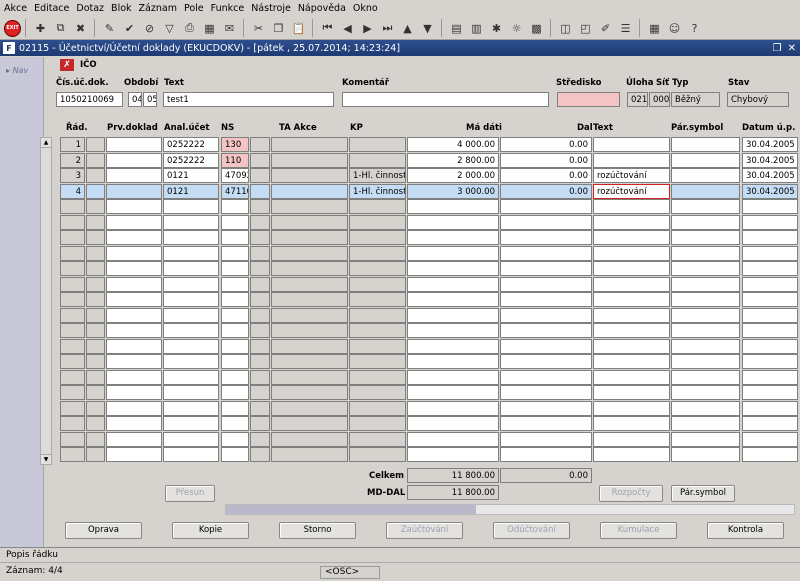 Image resolution: width=800 pixels, height=581 pixels. What do you see at coordinates (476, 28) in the screenshot?
I see `table-icon: ▥` at bounding box center [476, 28].